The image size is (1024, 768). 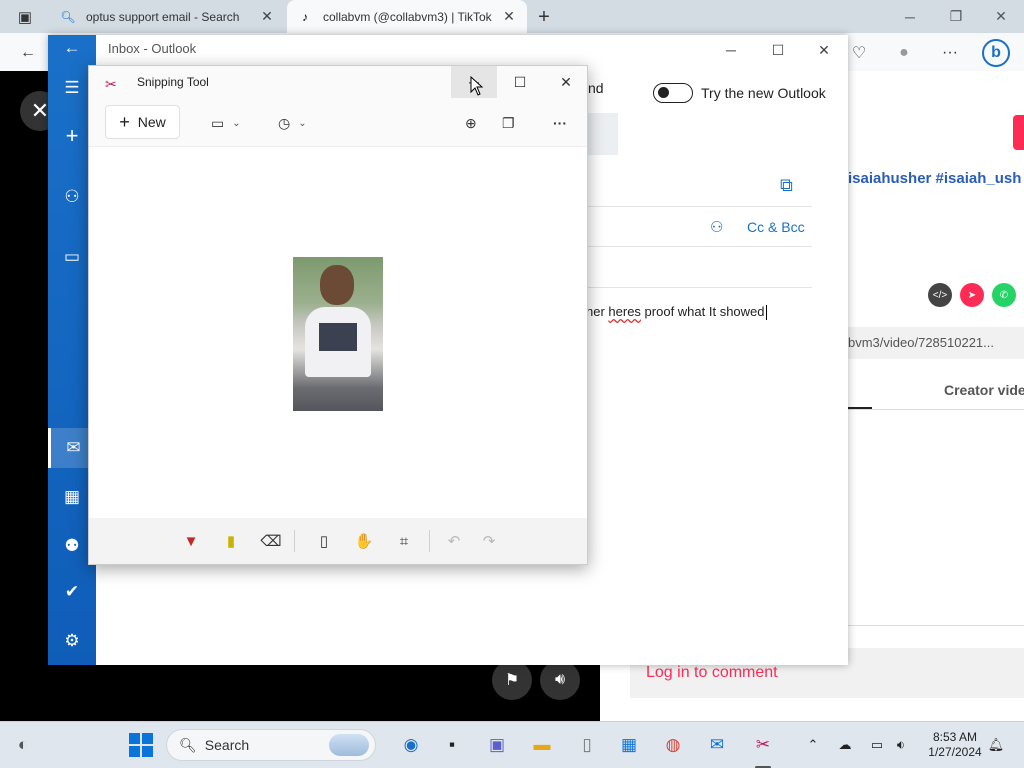 I want to click on mouse-cursor-icon, so click(x=477, y=86).